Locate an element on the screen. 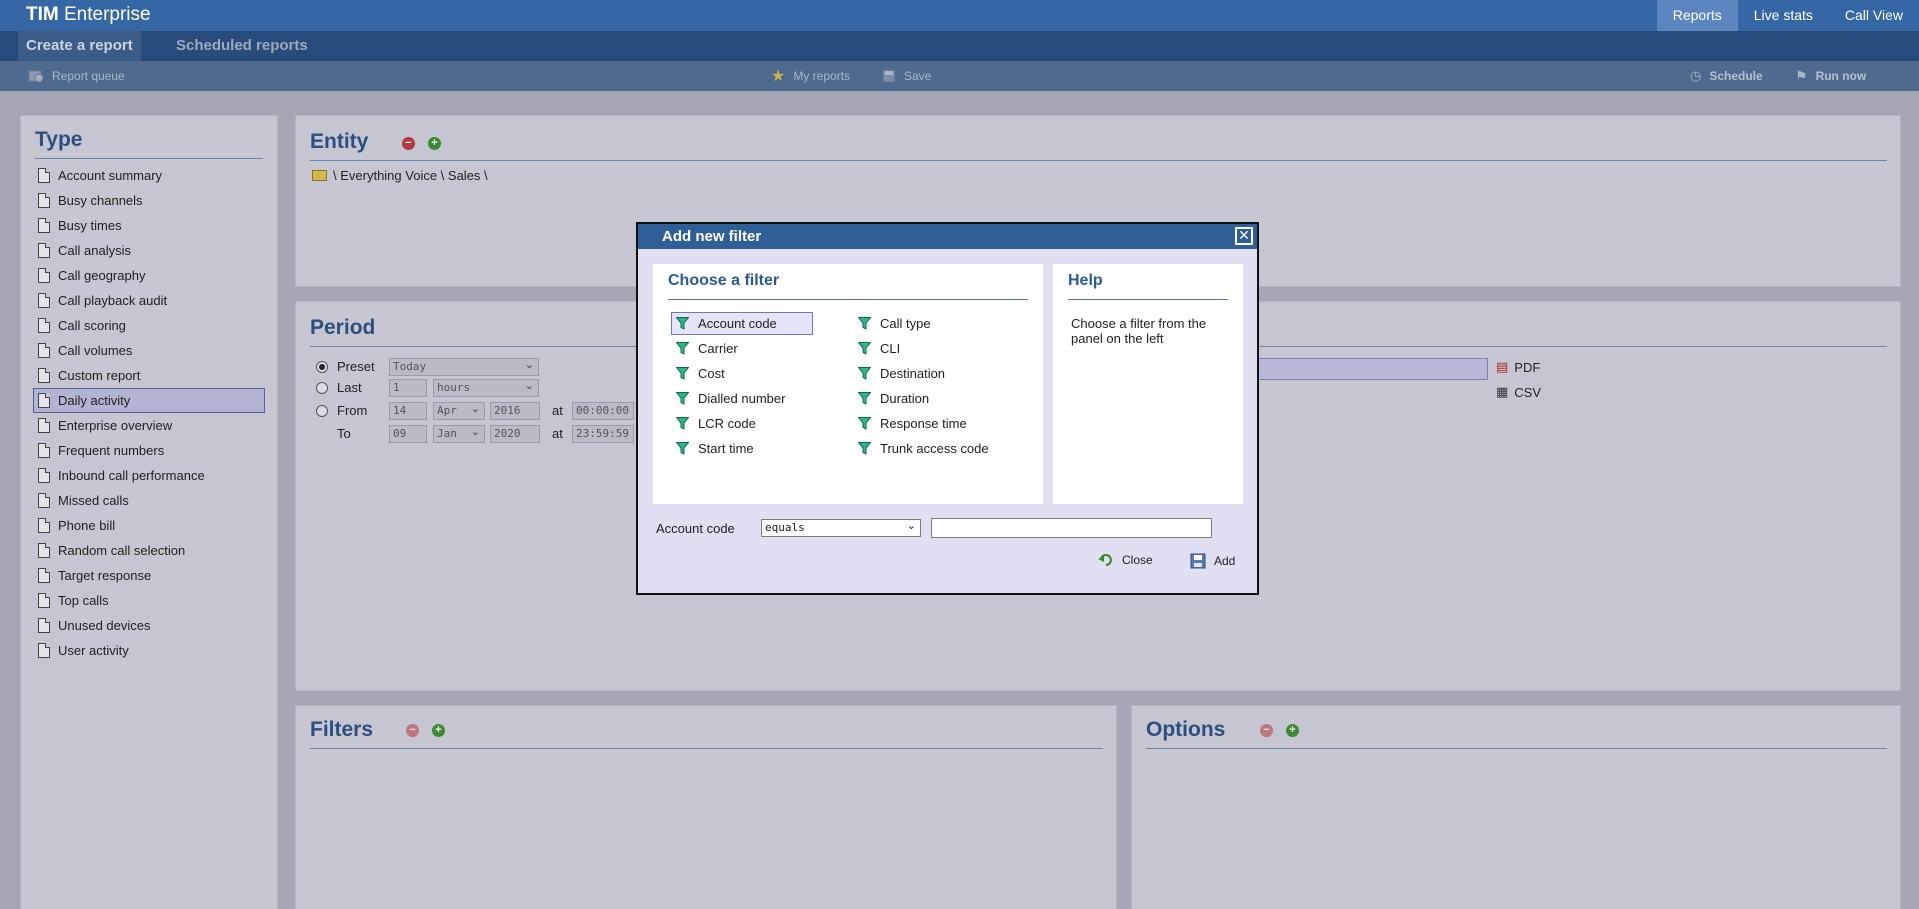  from-radio is located at coordinates (322, 411).